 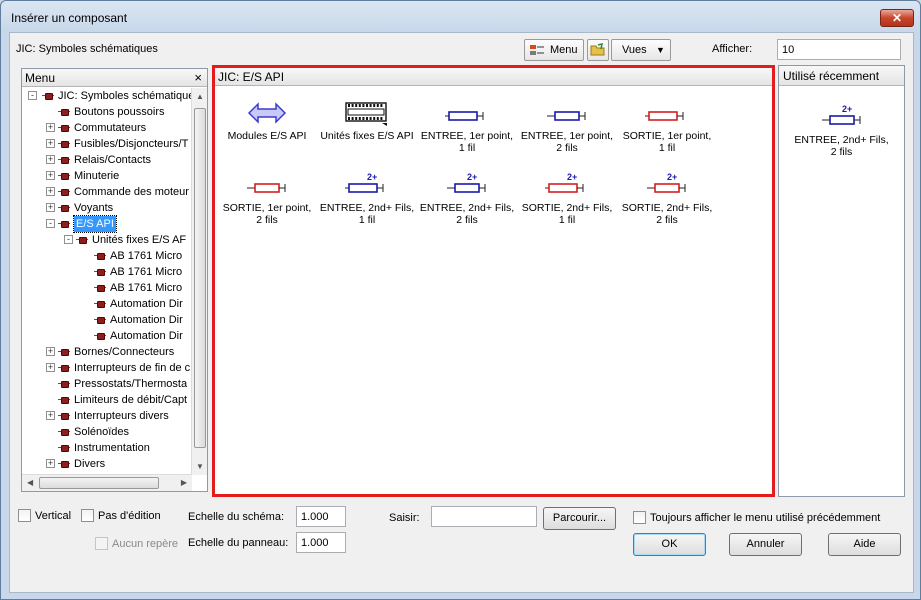 I want to click on component-tile: Modules E/S API, so click(x=267, y=119).